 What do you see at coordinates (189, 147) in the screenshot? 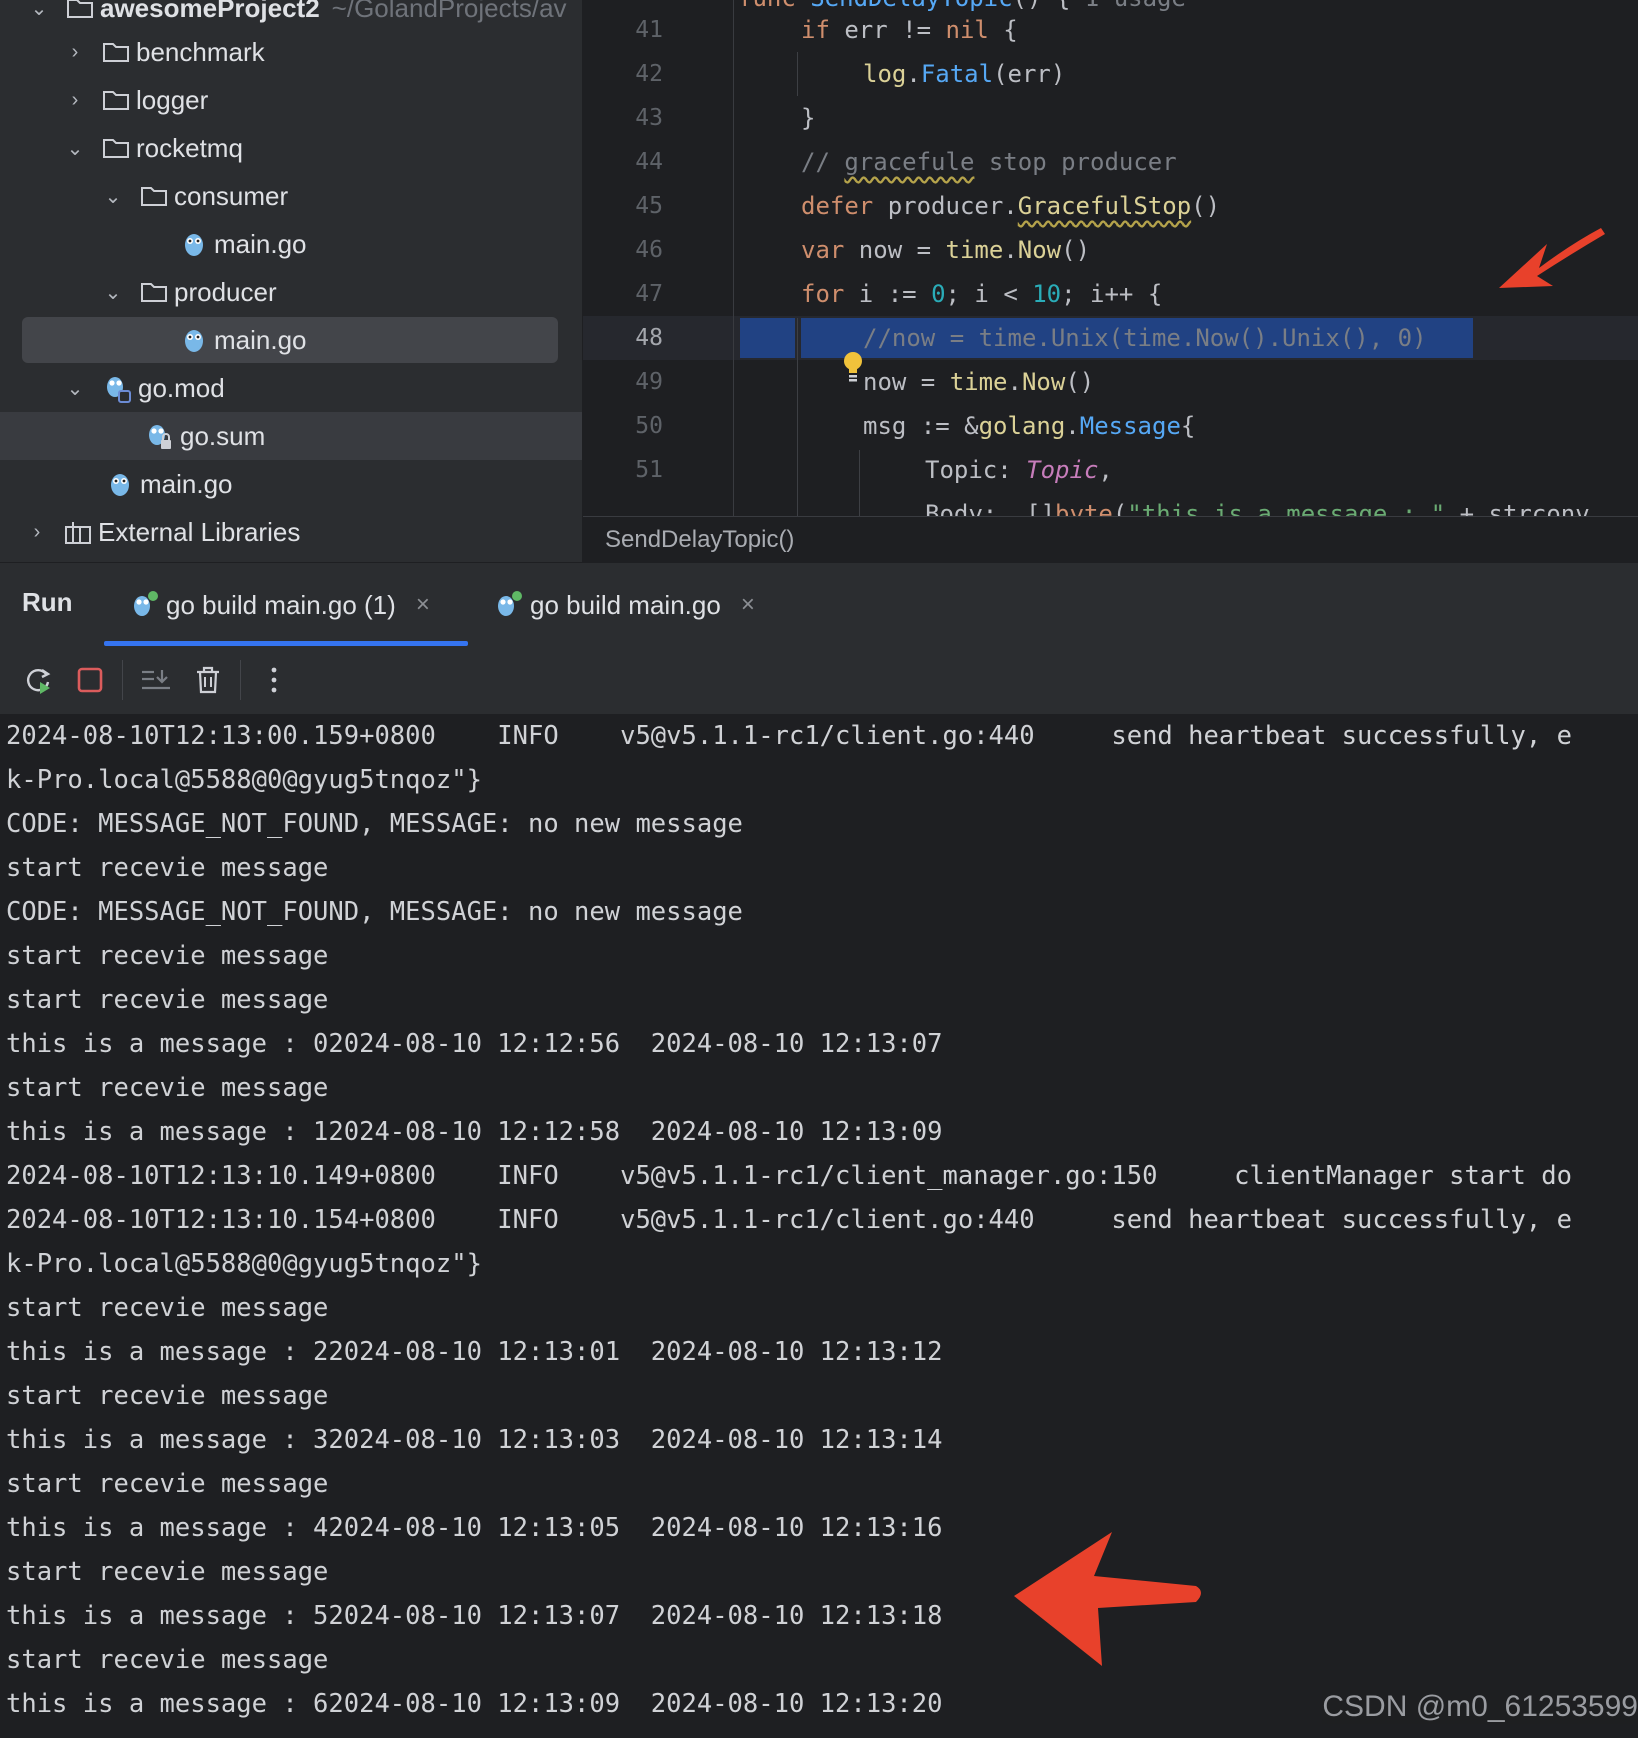
I see `tree-item-label: rocketmq` at bounding box center [189, 147].